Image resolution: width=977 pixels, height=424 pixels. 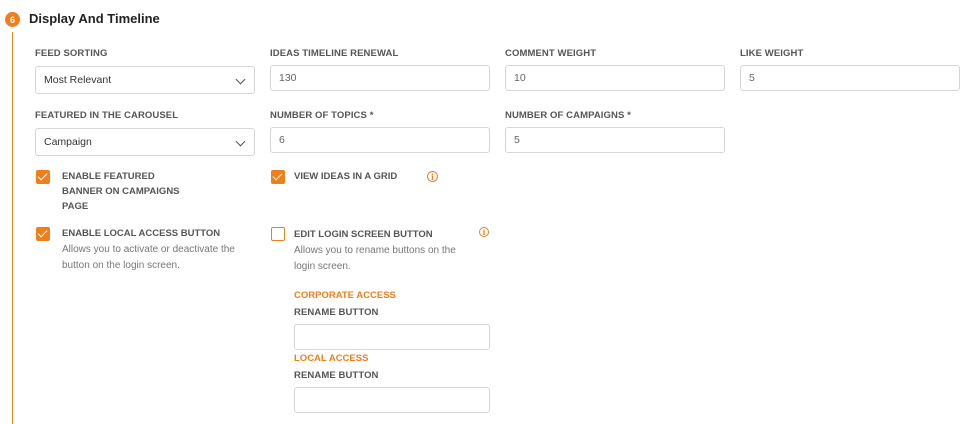 What do you see at coordinates (380, 140) in the screenshot?
I see `number-of-topics-input: 6` at bounding box center [380, 140].